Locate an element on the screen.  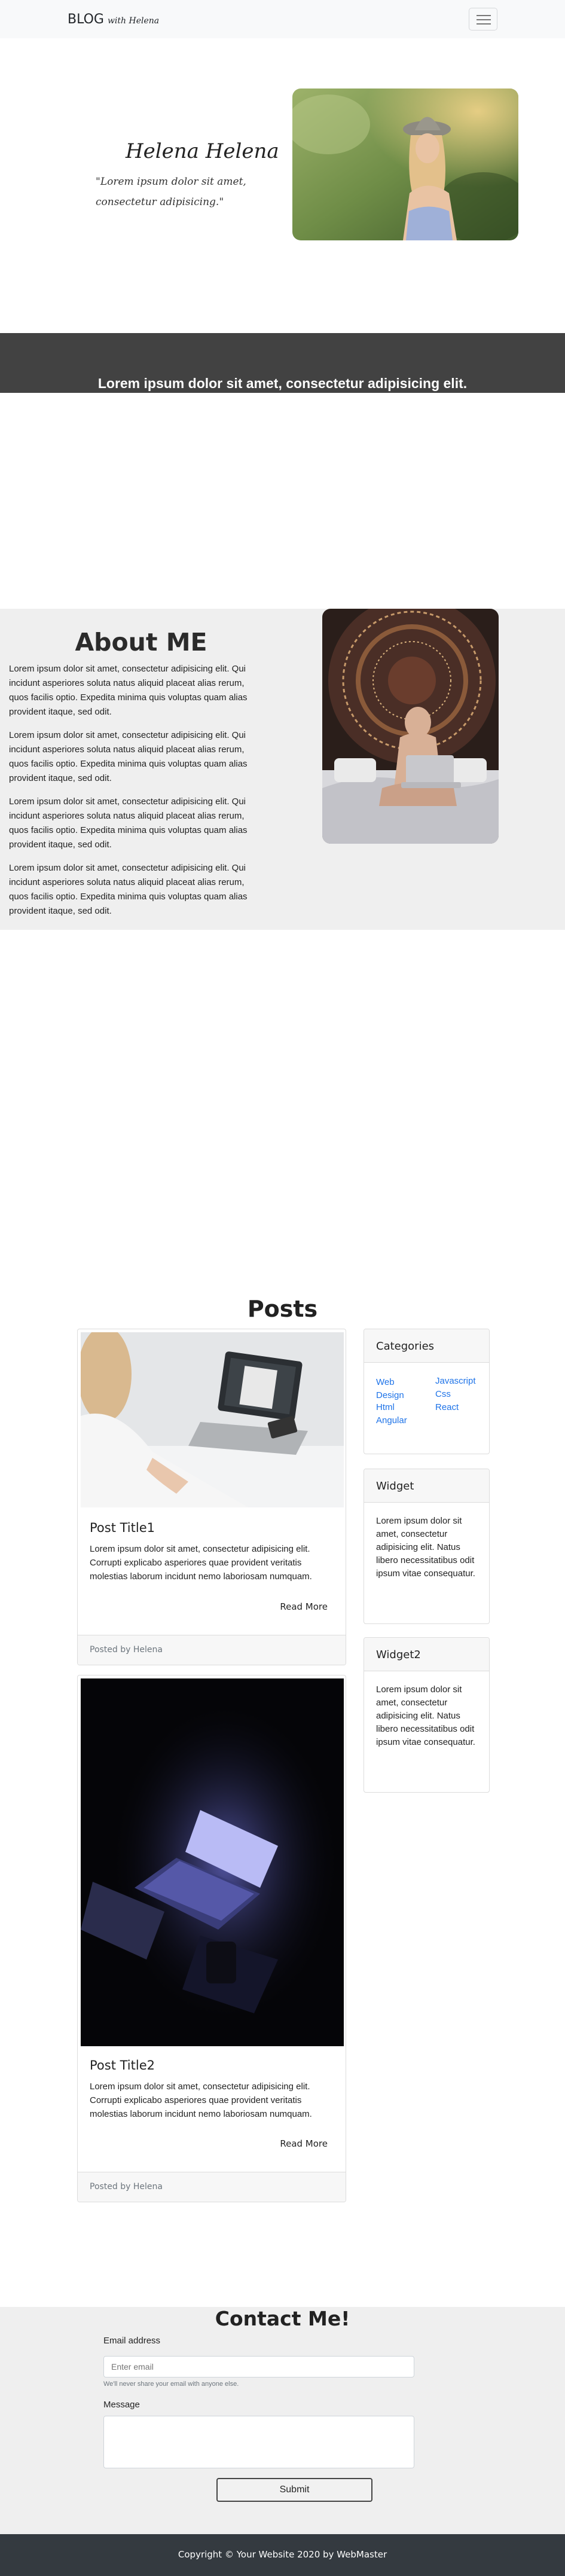
category-link-angular: Angular is located at coordinates (391, 1420).